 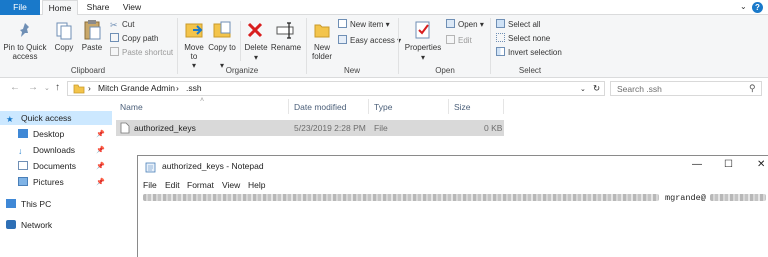 What do you see at coordinates (46, 118) in the screenshot?
I see `nav-item-label: Quick access` at bounding box center [46, 118].